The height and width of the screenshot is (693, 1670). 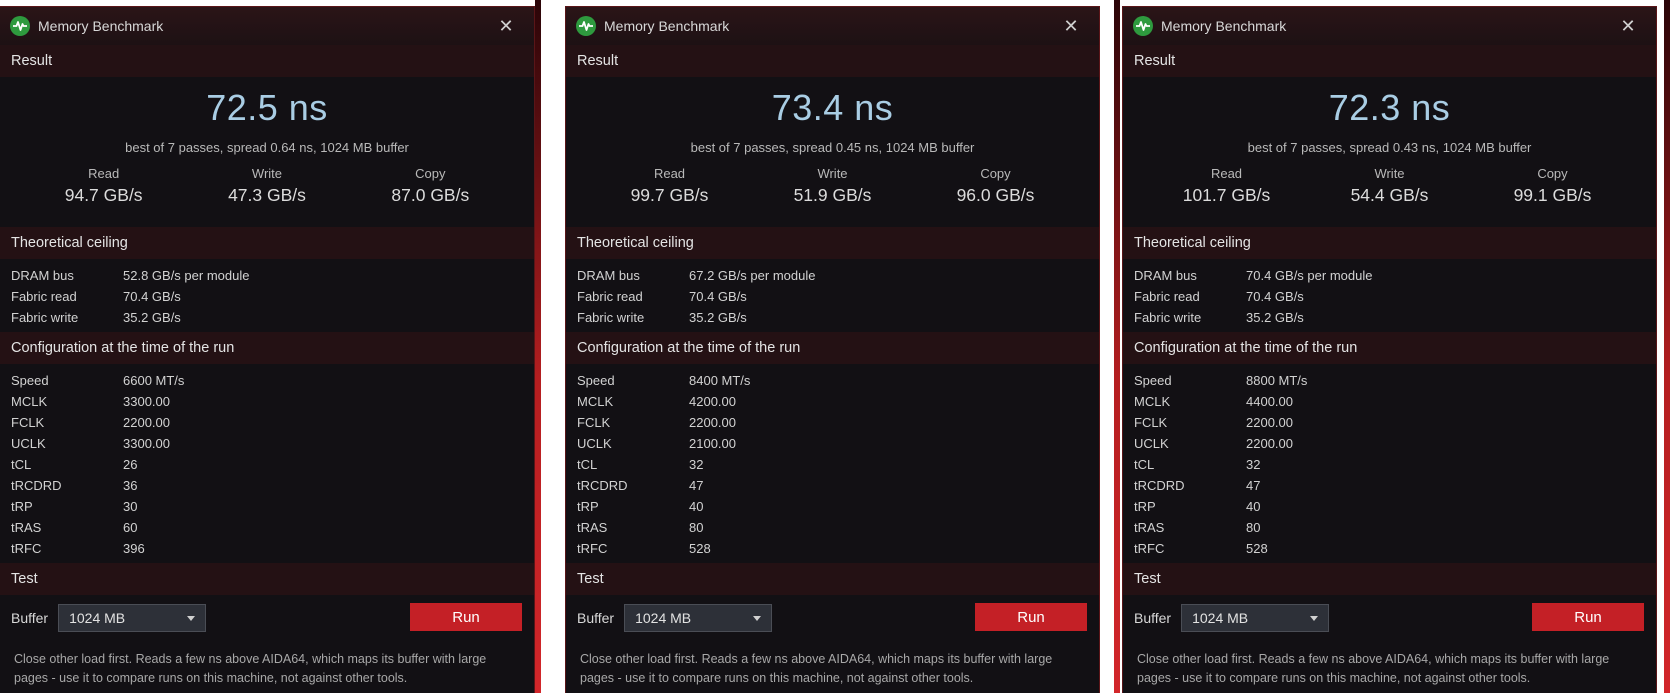 I want to click on item-key: DRAM bus, so click(x=42, y=275).